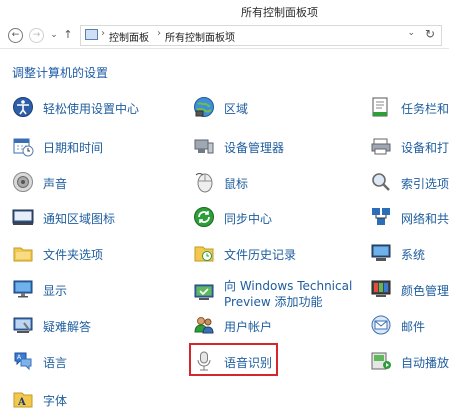 This screenshot has height=412, width=449. Describe the element at coordinates (430, 34) in the screenshot. I see `refresh-button: ↻` at that location.